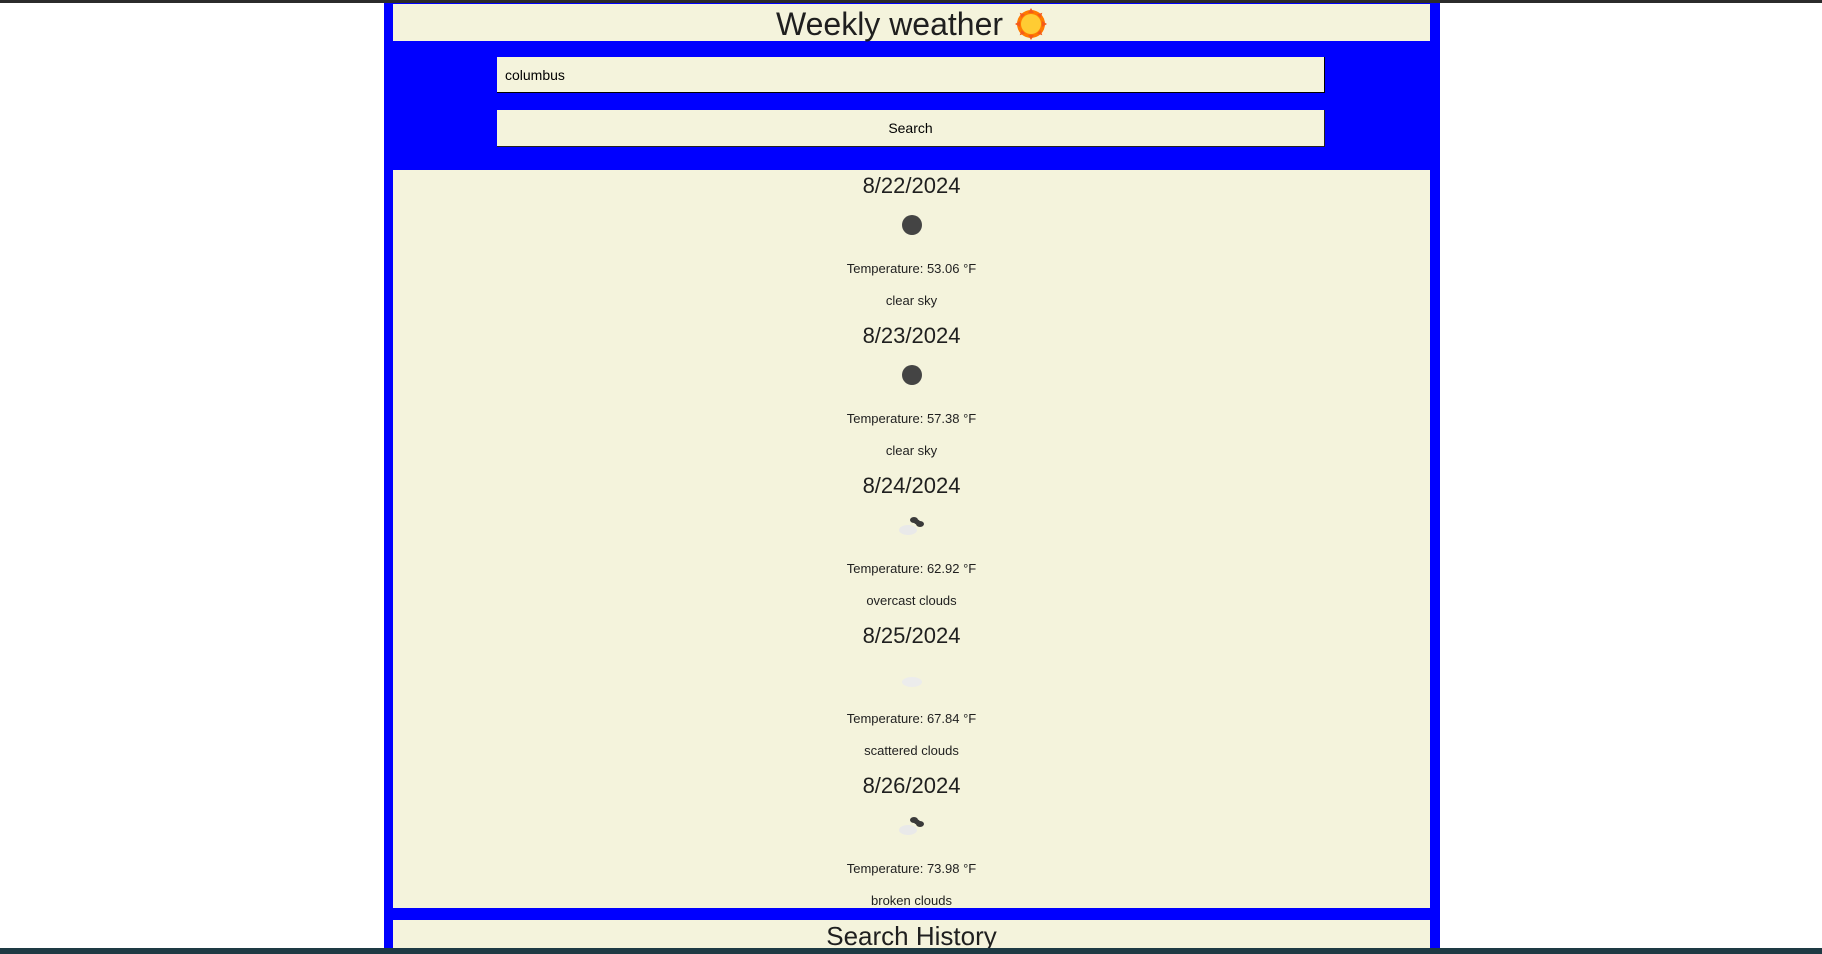 Image resolution: width=1822 pixels, height=954 pixels. What do you see at coordinates (911, 600) in the screenshot?
I see `forecast-description: overcast clouds` at bounding box center [911, 600].